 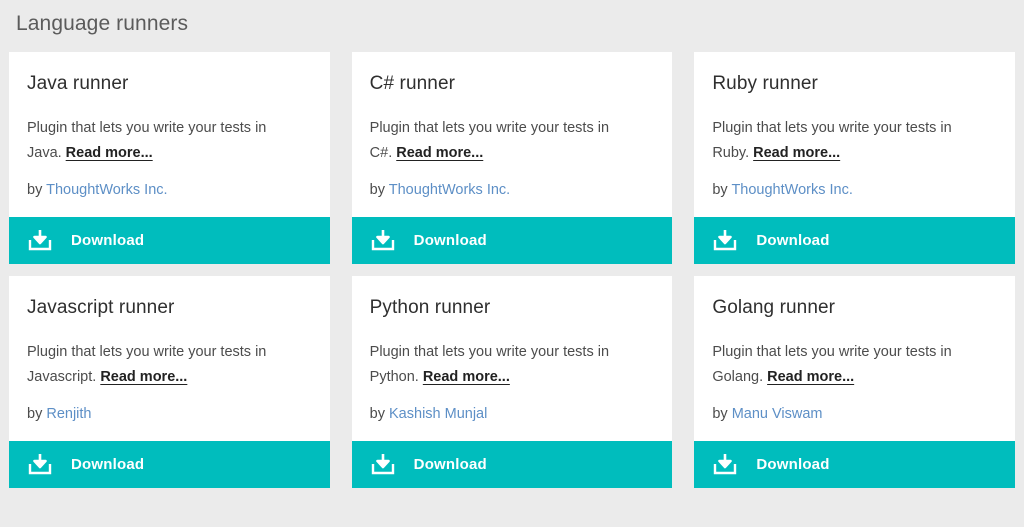 I want to click on plugin-title: Python runner, so click(x=430, y=307).